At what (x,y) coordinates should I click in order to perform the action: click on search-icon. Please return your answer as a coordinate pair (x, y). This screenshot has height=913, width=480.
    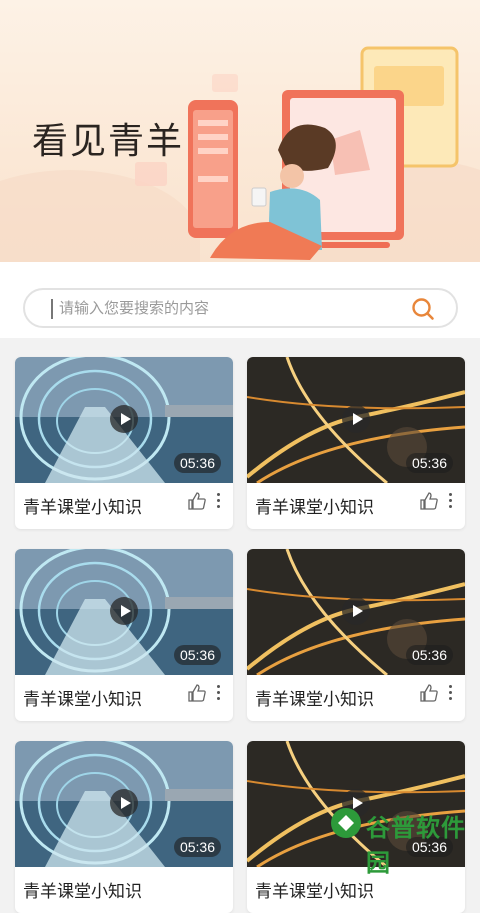
    Looking at the image, I should click on (423, 309).